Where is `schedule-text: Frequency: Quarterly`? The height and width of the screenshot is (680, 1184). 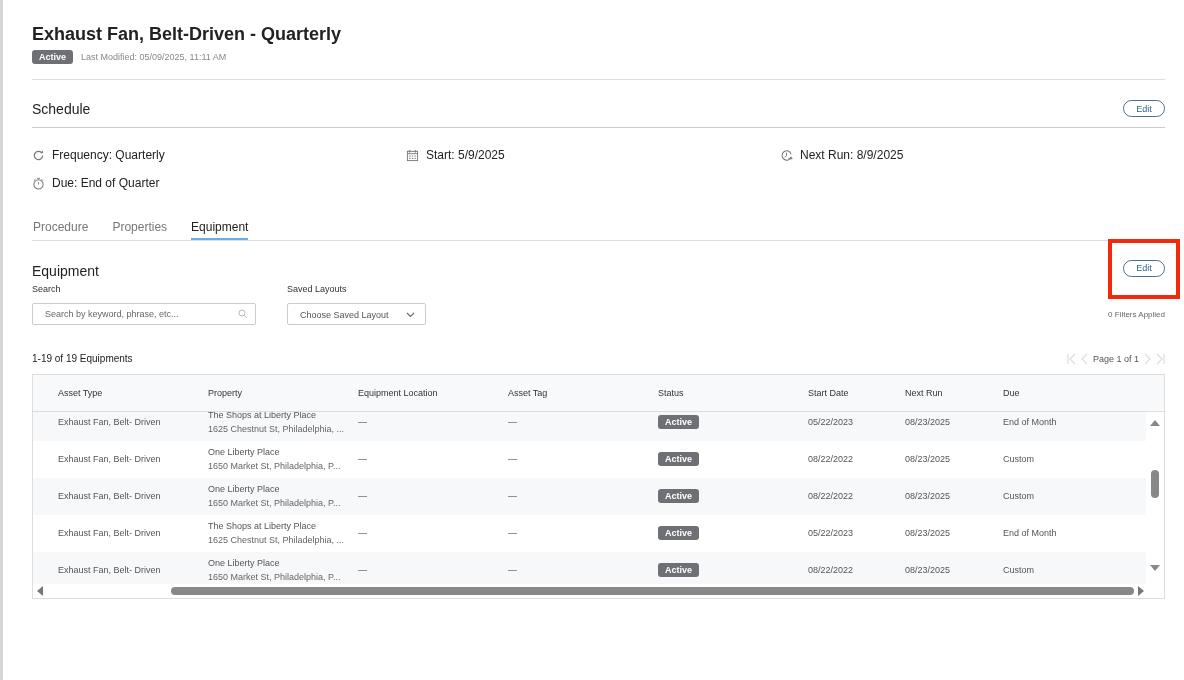
schedule-text: Frequency: Quarterly is located at coordinates (108, 155).